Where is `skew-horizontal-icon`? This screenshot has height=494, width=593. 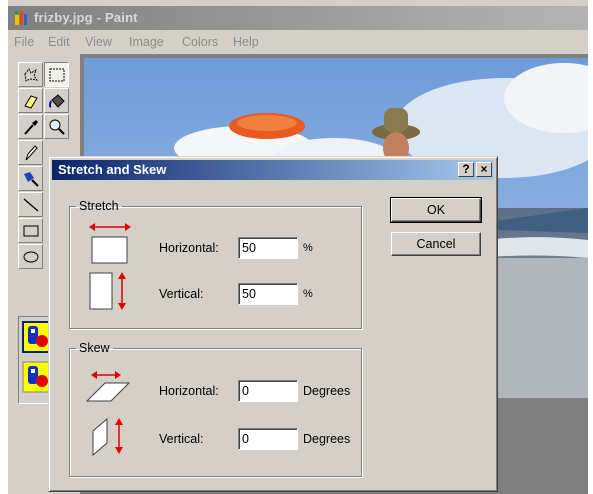
skew-horizontal-icon is located at coordinates (108, 386).